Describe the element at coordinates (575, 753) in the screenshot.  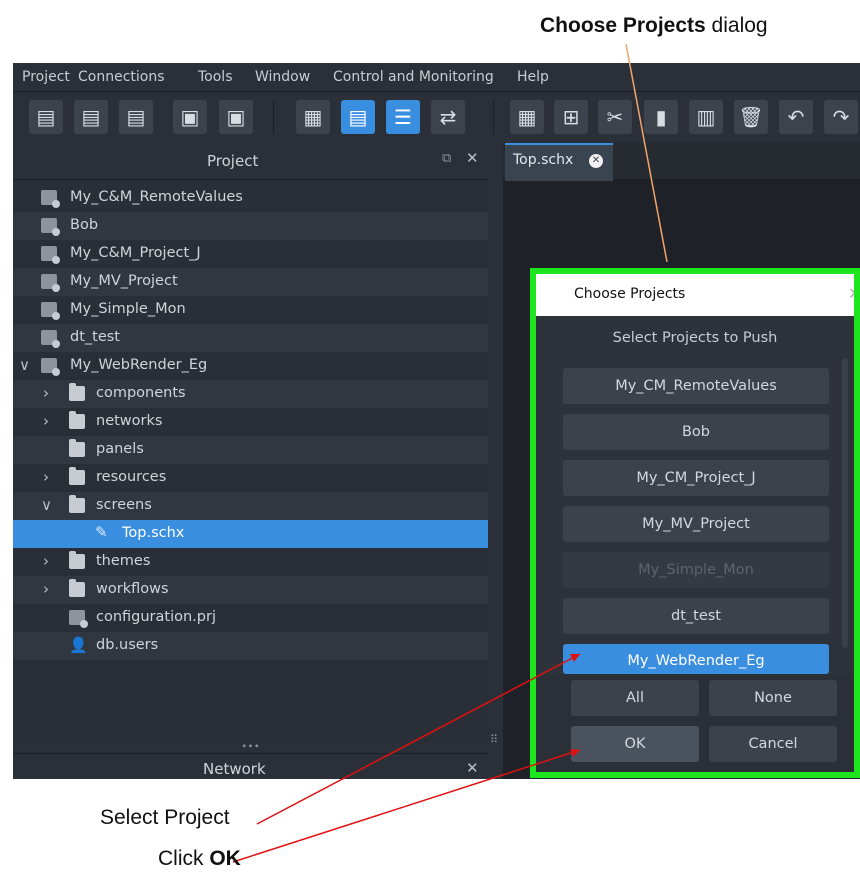
I see `click-ok-arrowhead` at that location.